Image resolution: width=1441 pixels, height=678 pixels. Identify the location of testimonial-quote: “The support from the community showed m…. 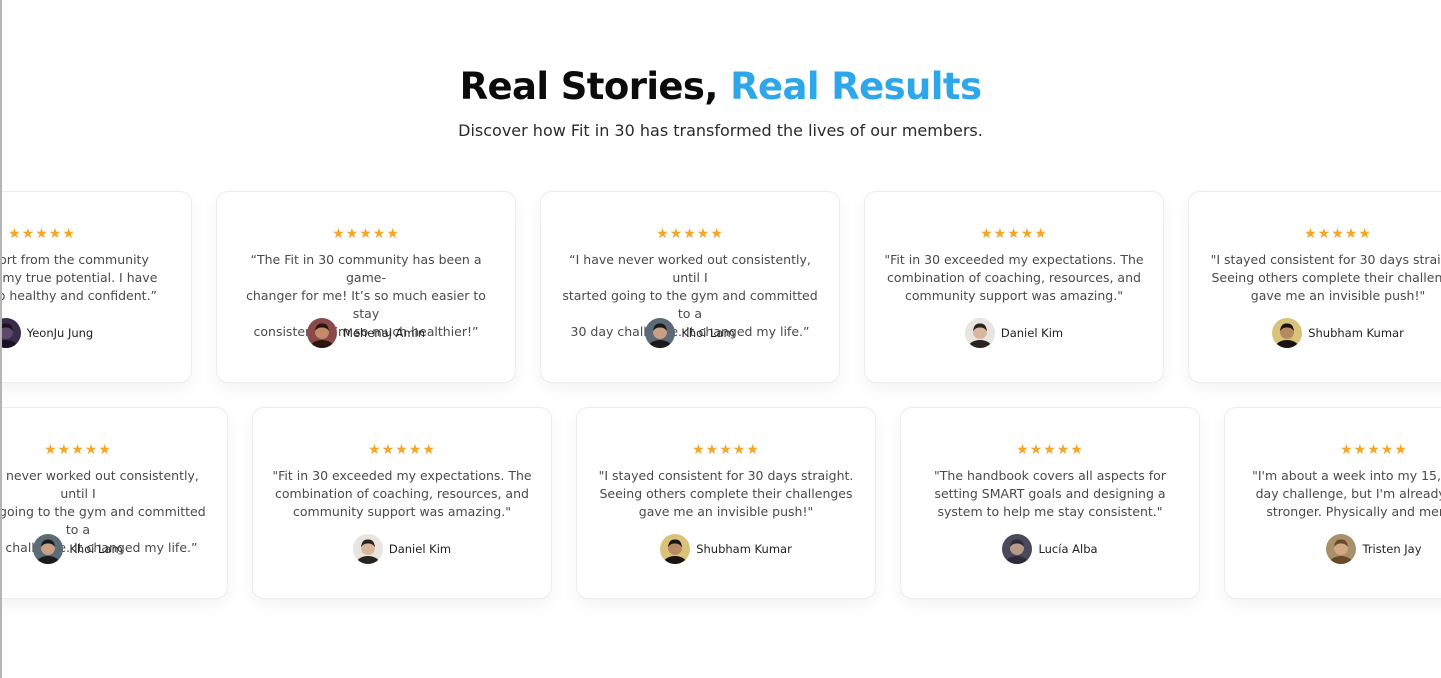
(79, 277).